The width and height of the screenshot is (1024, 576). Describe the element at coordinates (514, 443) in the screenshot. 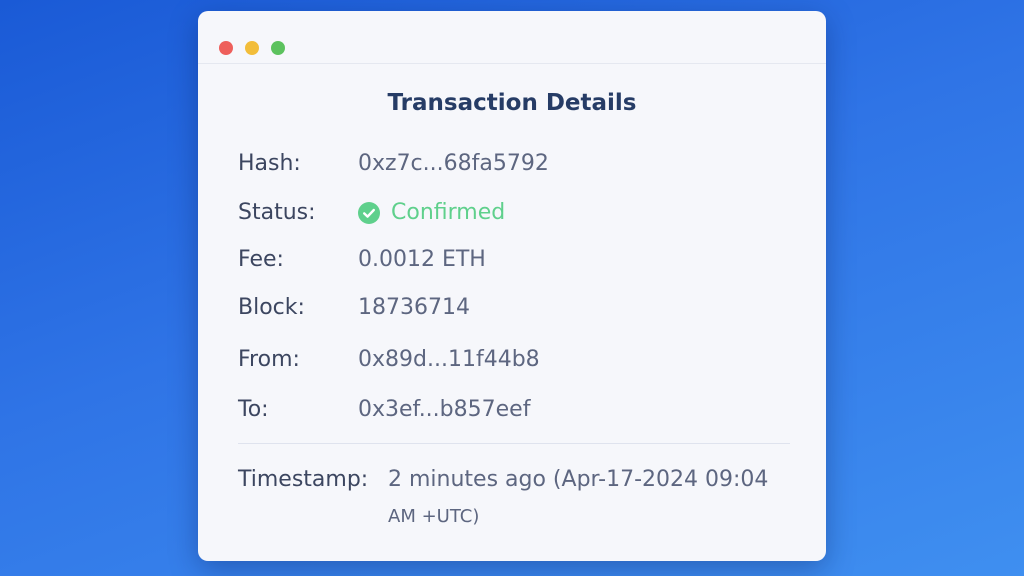

I see `divider` at that location.